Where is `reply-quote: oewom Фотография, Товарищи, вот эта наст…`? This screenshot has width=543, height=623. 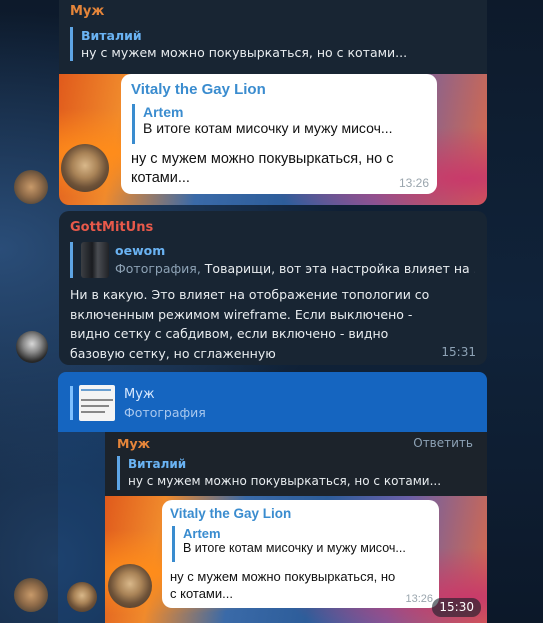
reply-quote: oewom Фотография, Товарищи, вот эта наст… is located at coordinates (278, 260).